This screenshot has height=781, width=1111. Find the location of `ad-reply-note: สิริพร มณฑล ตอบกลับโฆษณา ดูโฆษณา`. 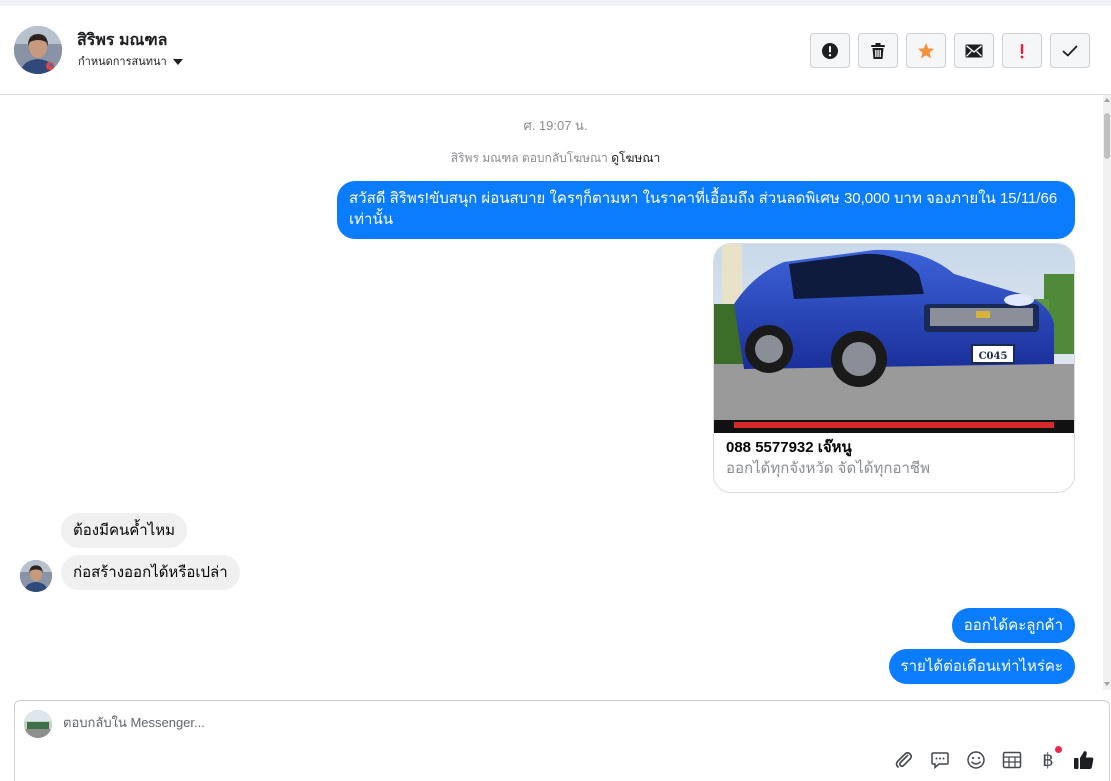

ad-reply-note: สิริพร มณฑล ตอบกลับโฆษณา ดูโฆษณา is located at coordinates (555, 158).